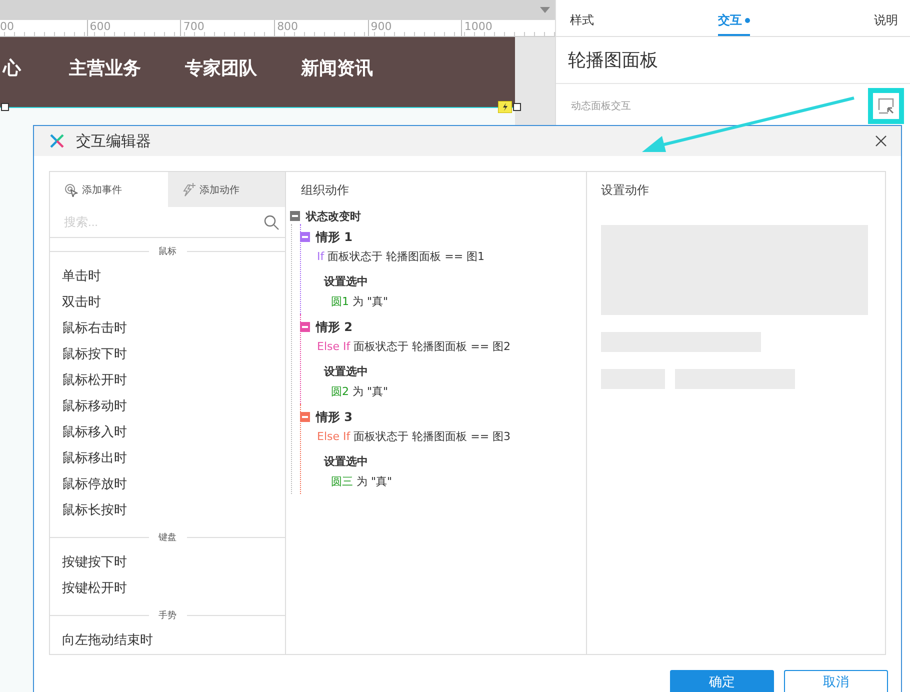 The image size is (910, 692). Describe the element at coordinates (582, 23) in the screenshot. I see `panel-tab: 样式` at that location.